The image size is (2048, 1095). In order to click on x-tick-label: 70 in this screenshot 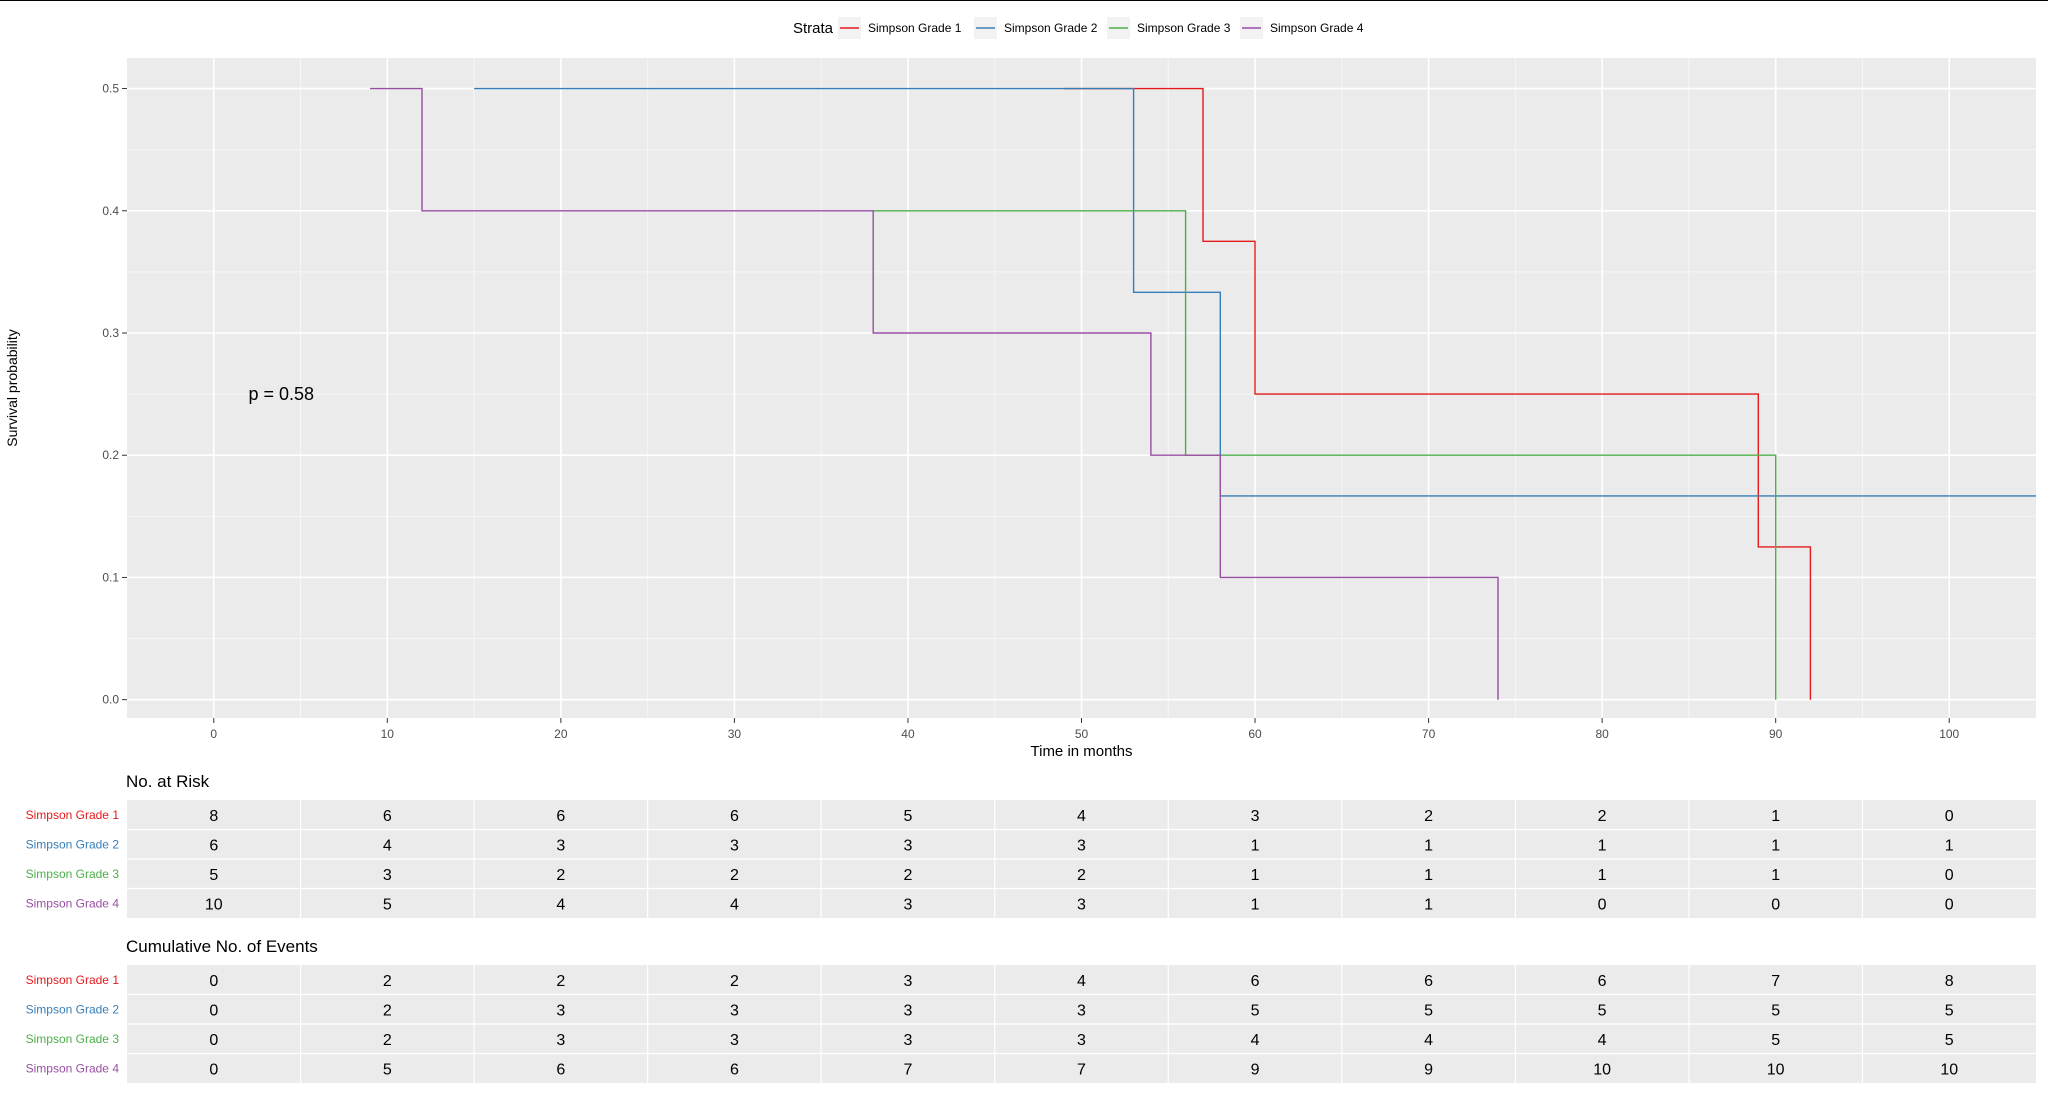, I will do `click(1429, 734)`.